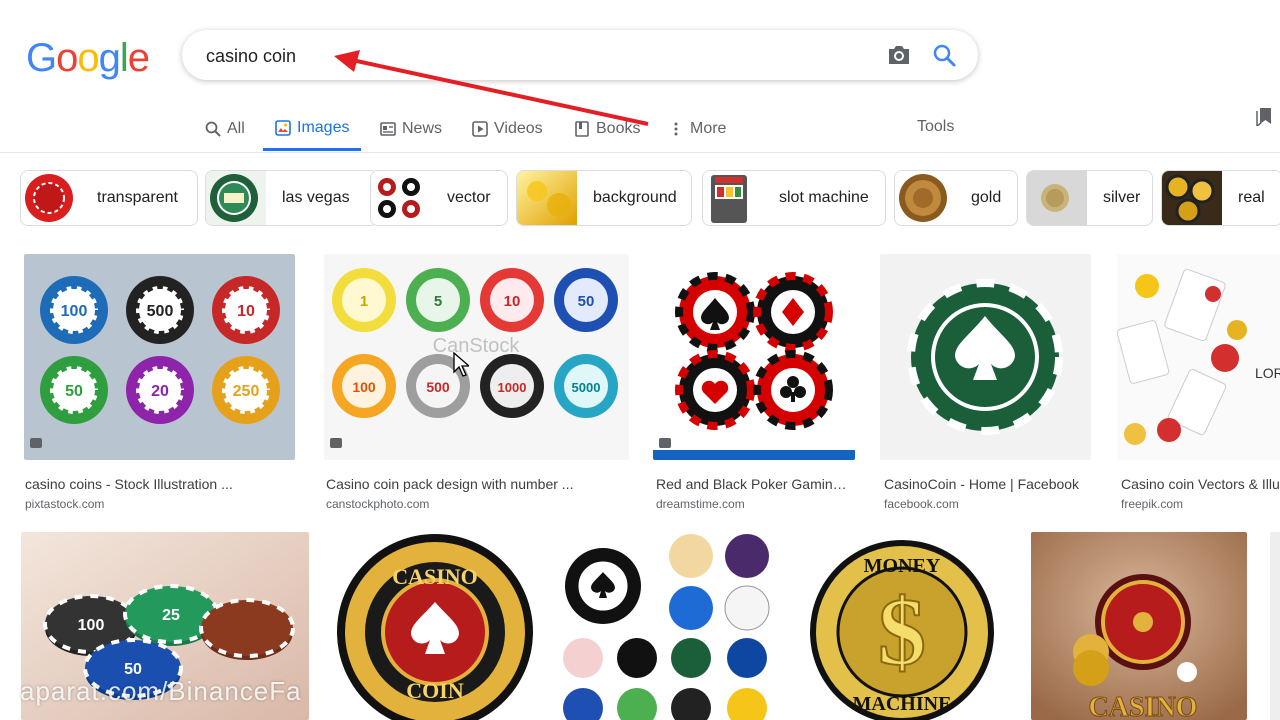 The height and width of the screenshot is (720, 1280). I want to click on more-vert-icon, so click(676, 129).